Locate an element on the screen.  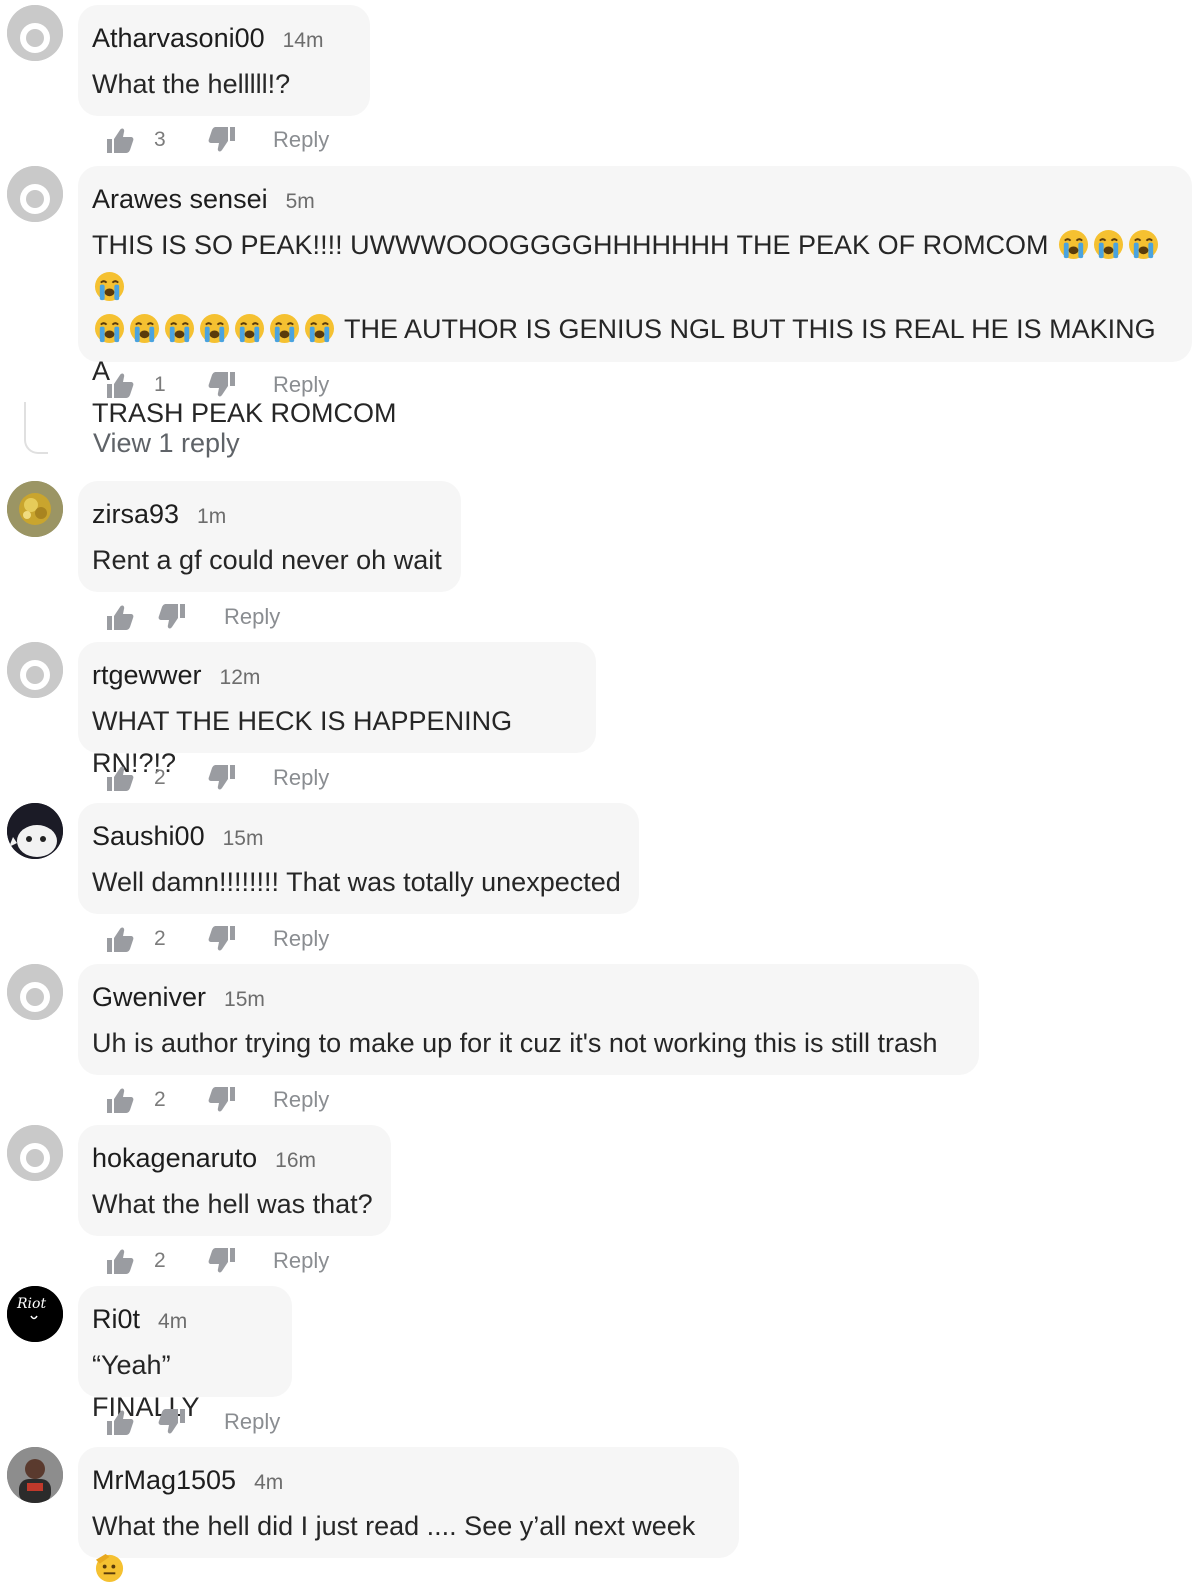
comment-text: Rent a gf could never oh wait is located at coordinates (267, 560).